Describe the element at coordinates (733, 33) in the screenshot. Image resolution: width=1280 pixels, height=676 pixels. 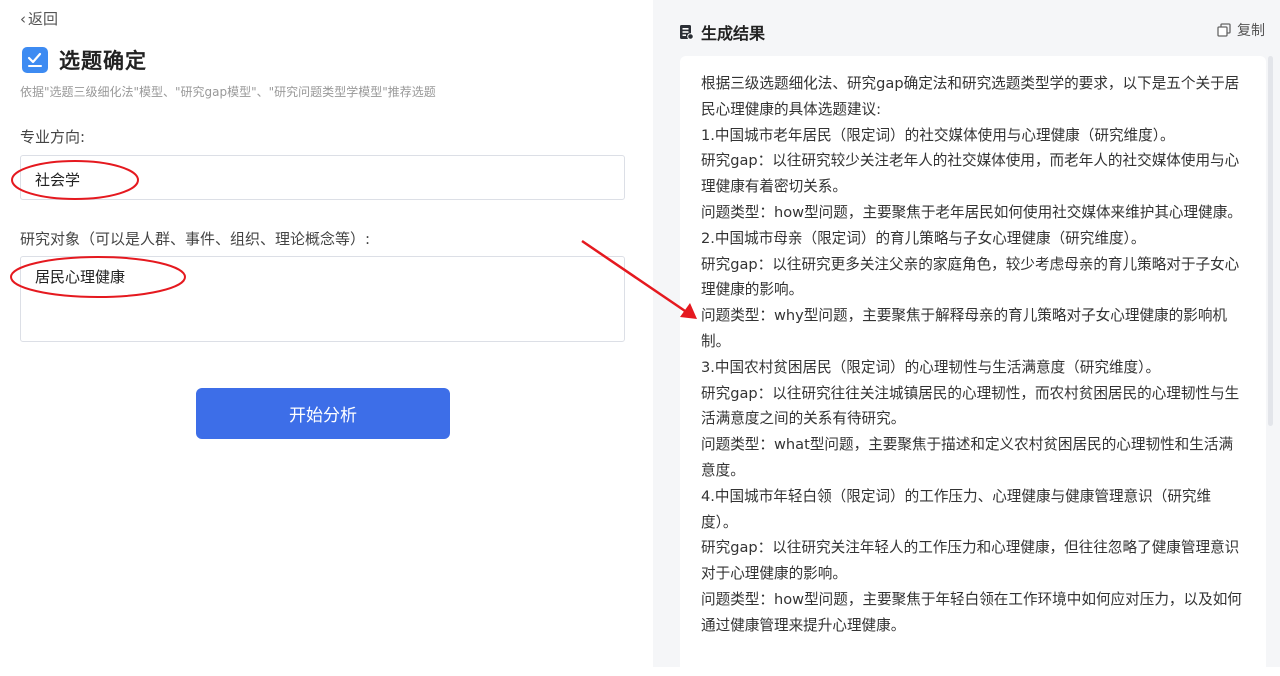
I see `result-title: 生成结果` at that location.